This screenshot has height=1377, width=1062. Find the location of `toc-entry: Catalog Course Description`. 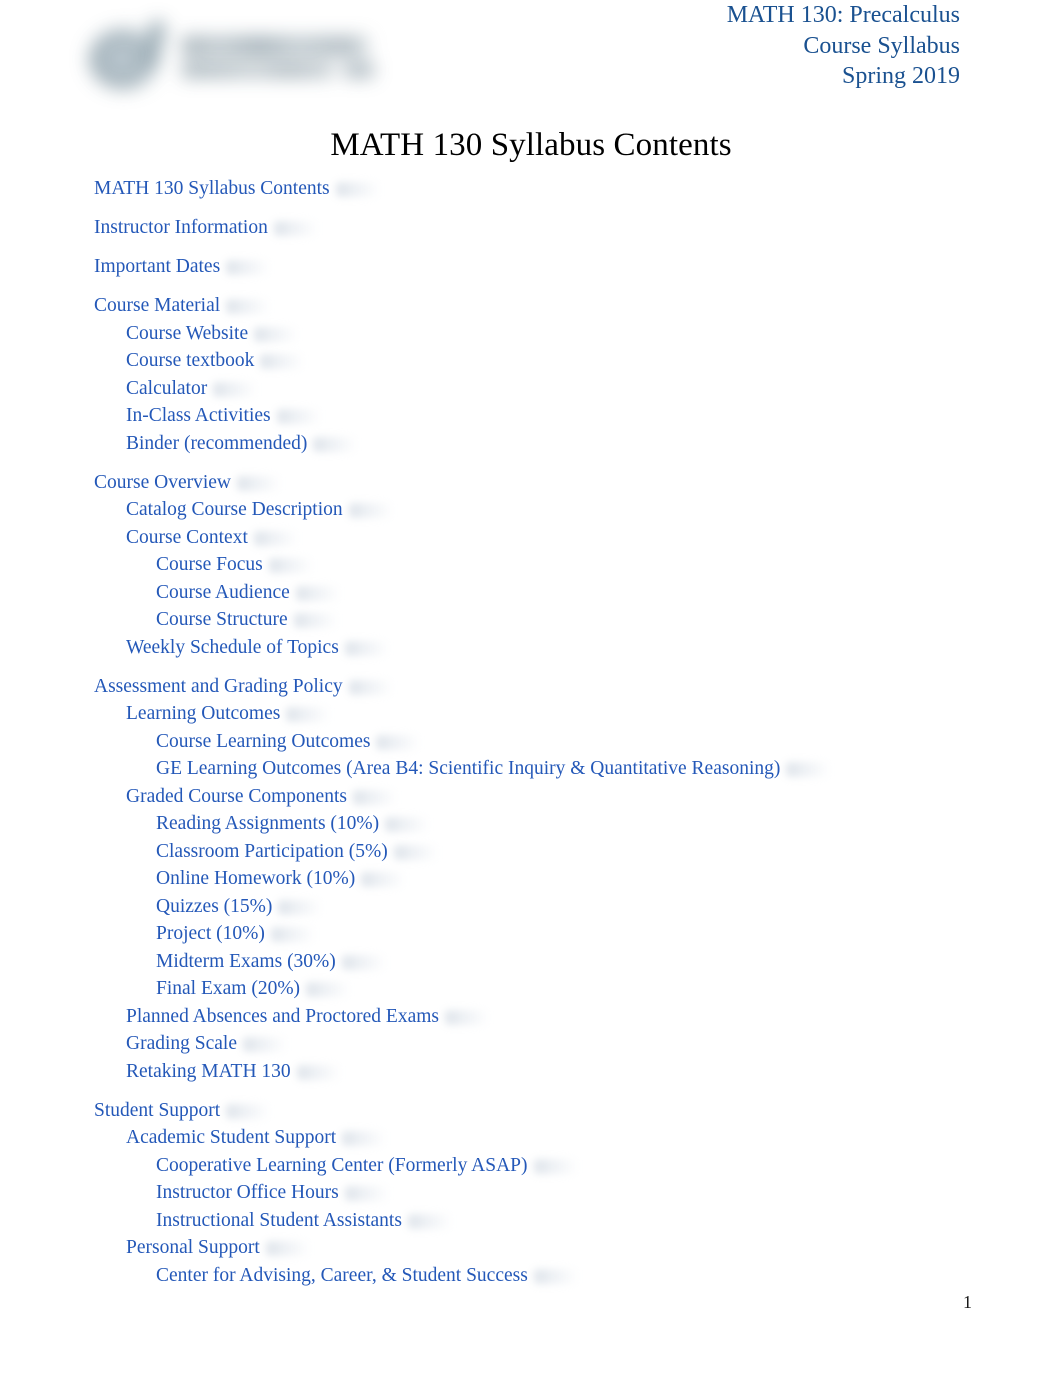

toc-entry: Catalog Course Description is located at coordinates (196, 510).